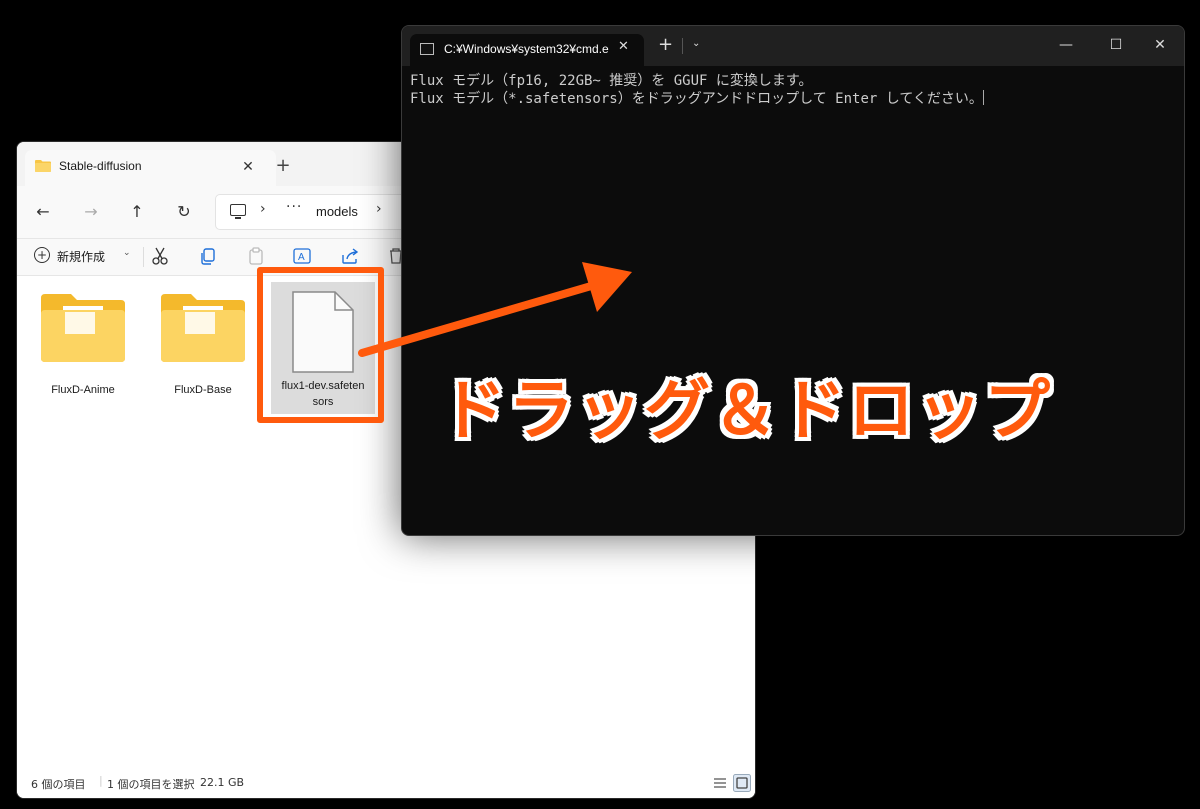  I want to click on drag-and-drop-label: ドラッグ＆ドロップ, so click(746, 410).